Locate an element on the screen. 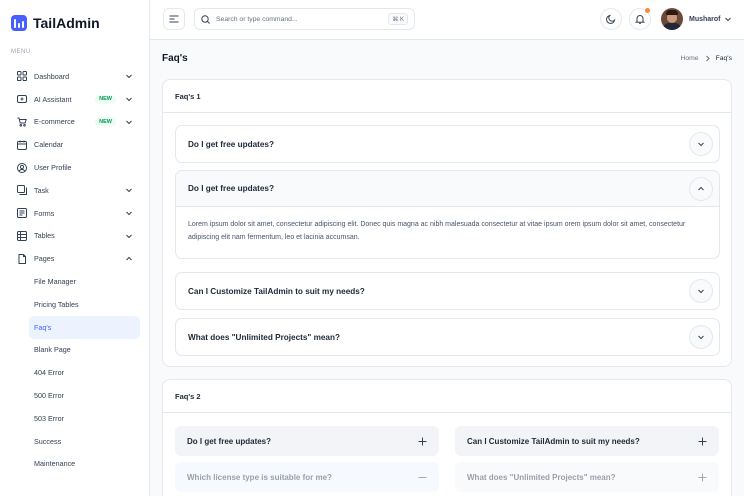 The width and height of the screenshot is (744, 496). sidebar-item-ai-assistant: AI Assistant NEW is located at coordinates (75, 99).